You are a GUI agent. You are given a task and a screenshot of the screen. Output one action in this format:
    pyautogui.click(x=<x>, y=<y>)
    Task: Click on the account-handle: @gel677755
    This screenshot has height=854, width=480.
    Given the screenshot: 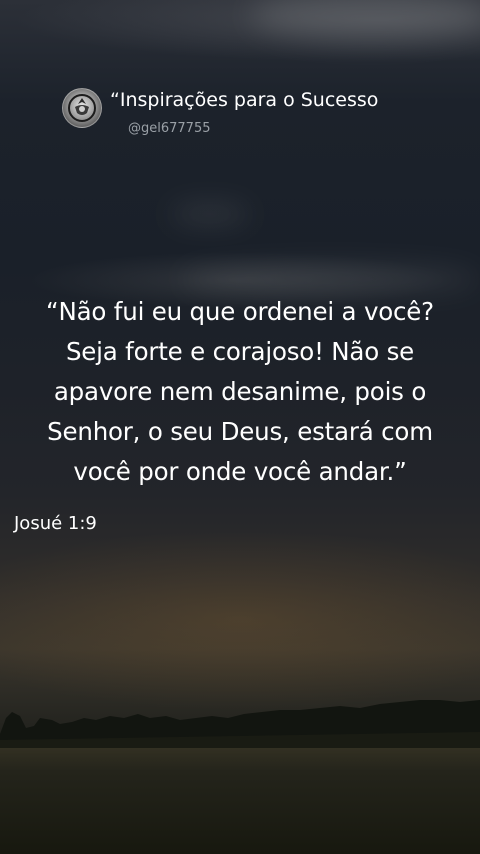 What is the action you would take?
    pyautogui.click(x=169, y=129)
    